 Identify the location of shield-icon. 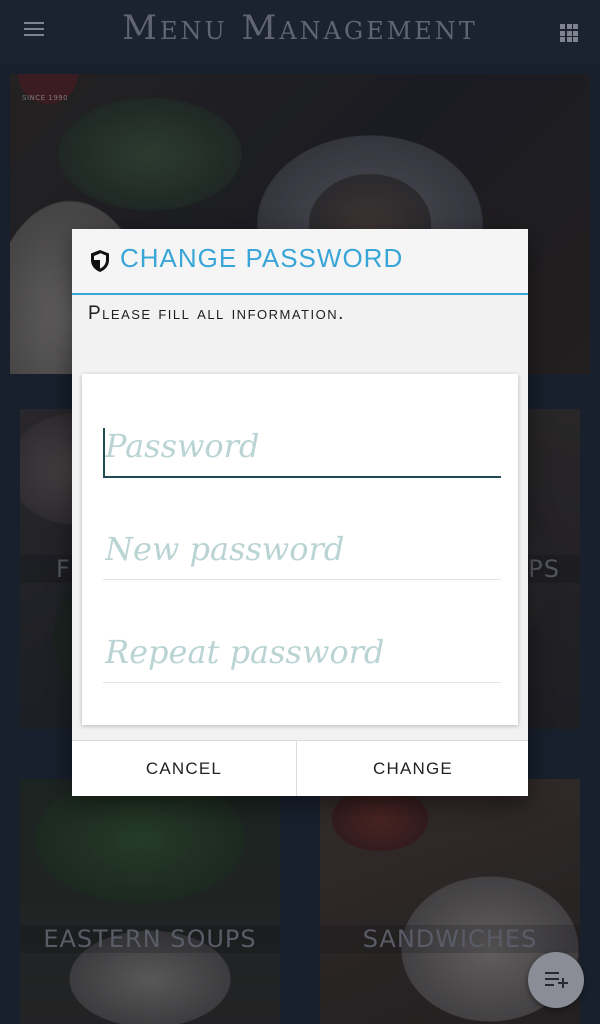
(100, 261).